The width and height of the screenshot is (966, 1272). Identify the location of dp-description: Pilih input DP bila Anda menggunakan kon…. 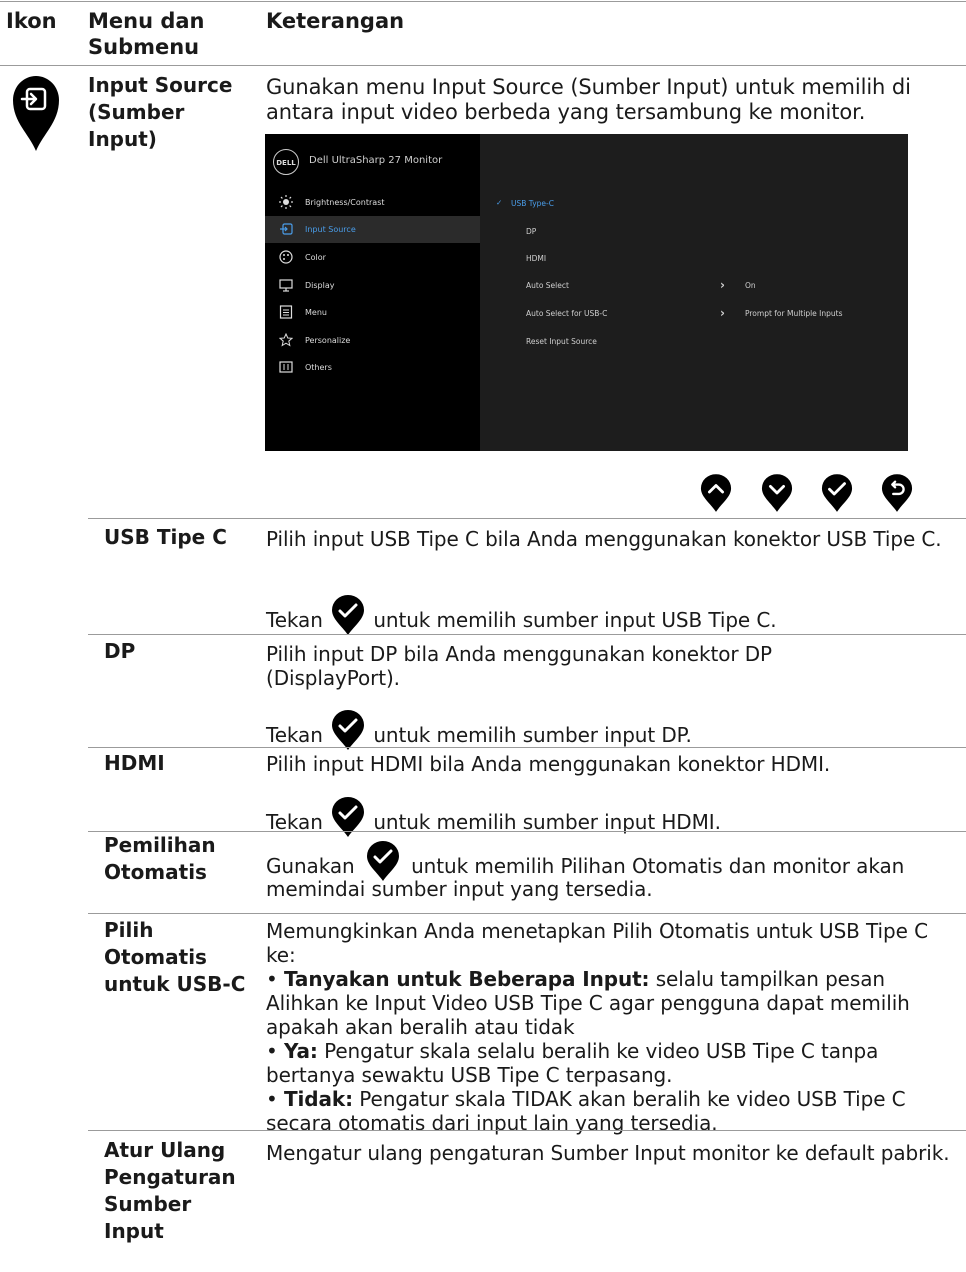
(519, 666).